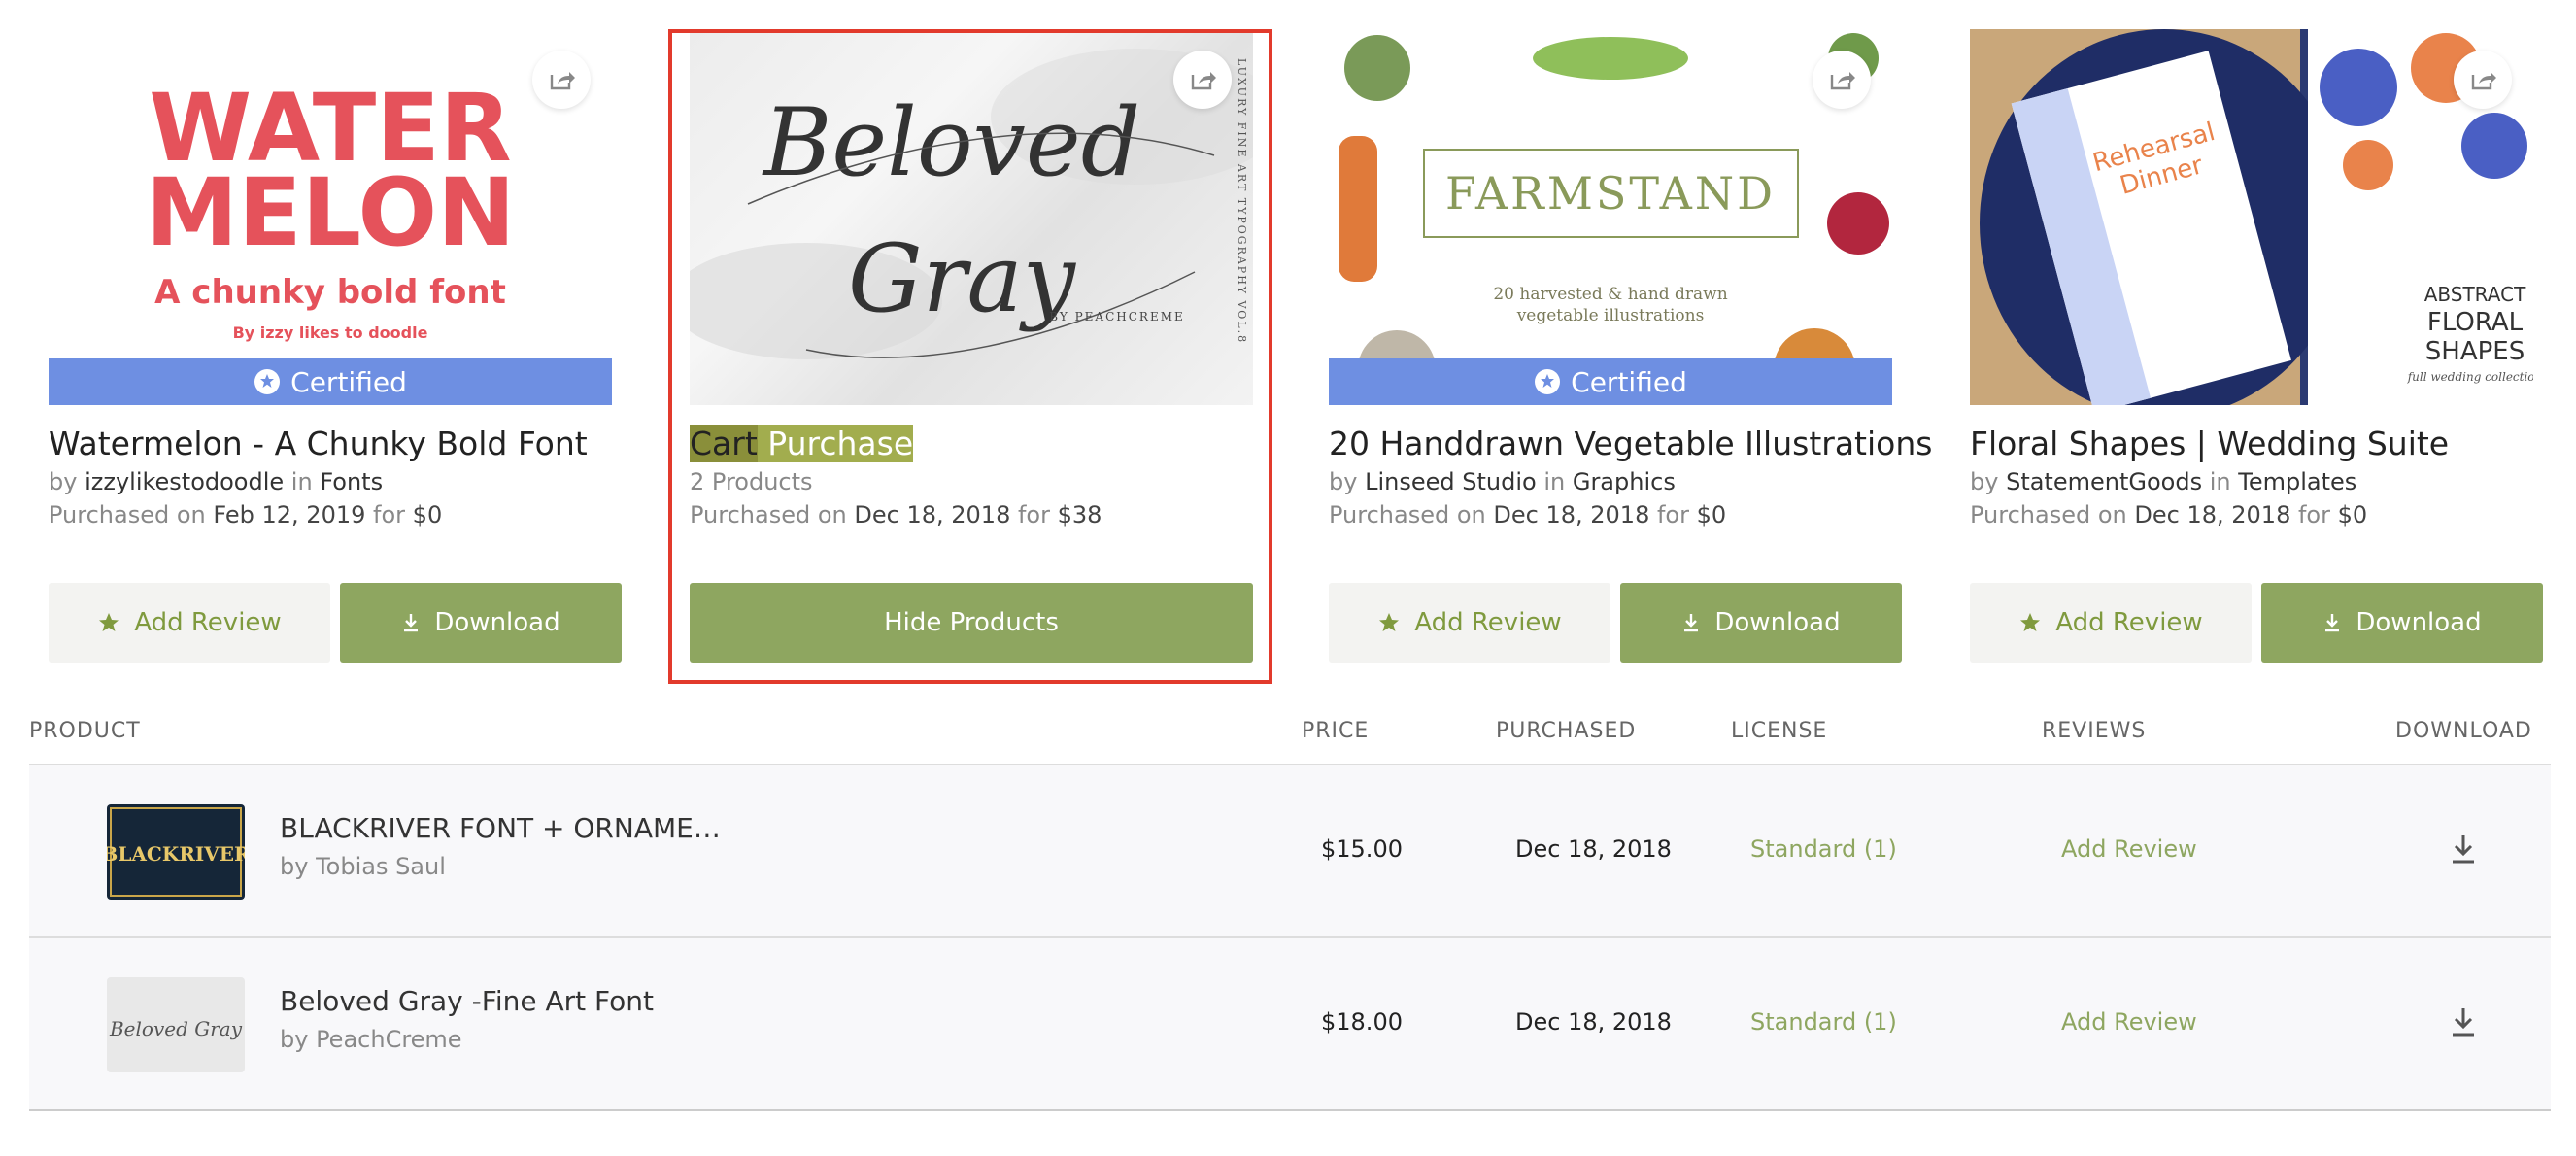  I want to click on svg-text: FLORAL, so click(2475, 322).